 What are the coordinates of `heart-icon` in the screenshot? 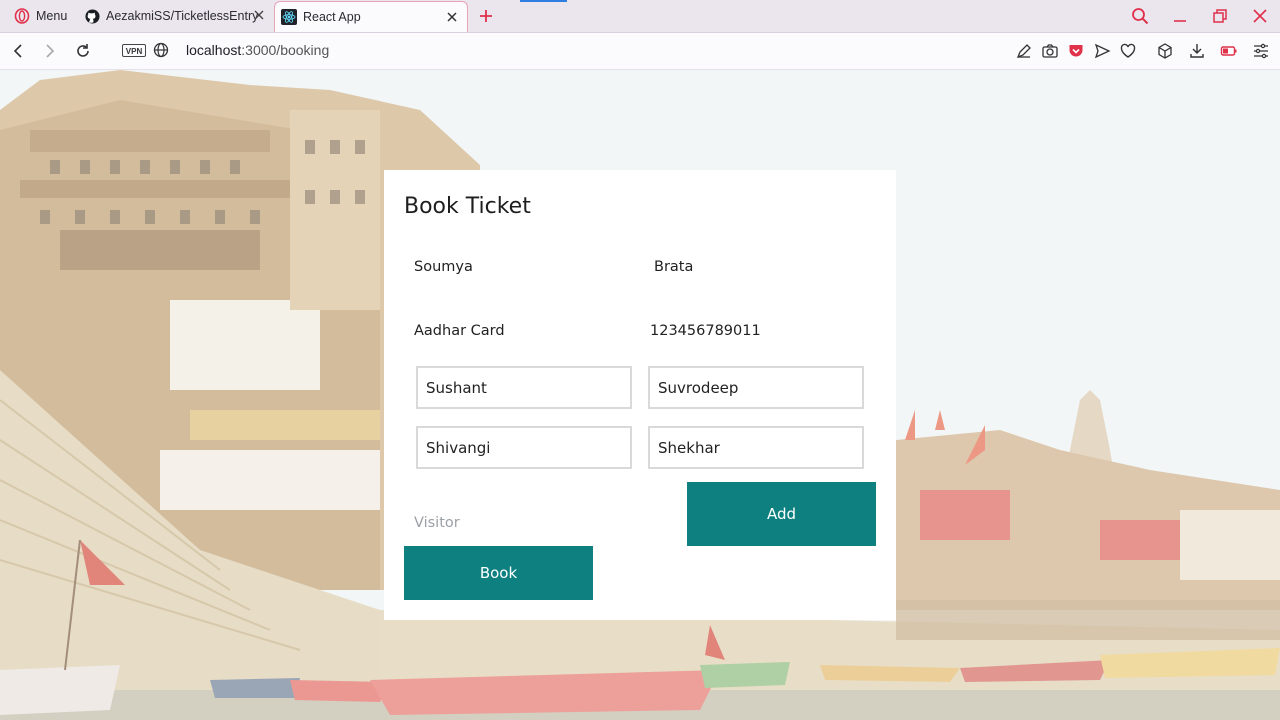 It's located at (1128, 51).